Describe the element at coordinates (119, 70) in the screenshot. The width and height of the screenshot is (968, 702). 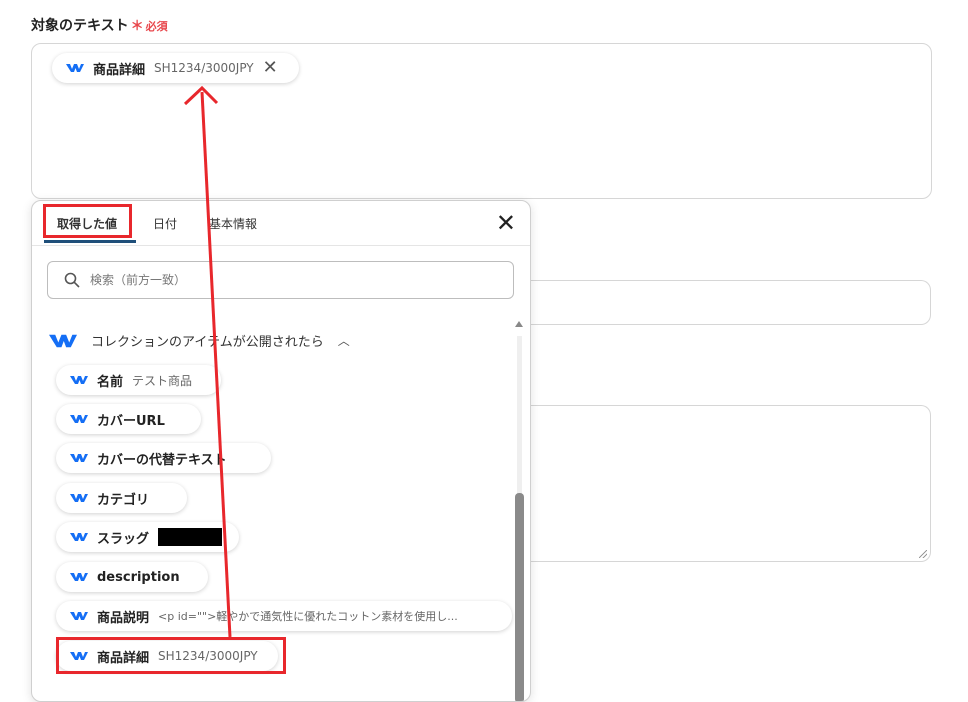
I see `chip-label: 商品詳細` at that location.